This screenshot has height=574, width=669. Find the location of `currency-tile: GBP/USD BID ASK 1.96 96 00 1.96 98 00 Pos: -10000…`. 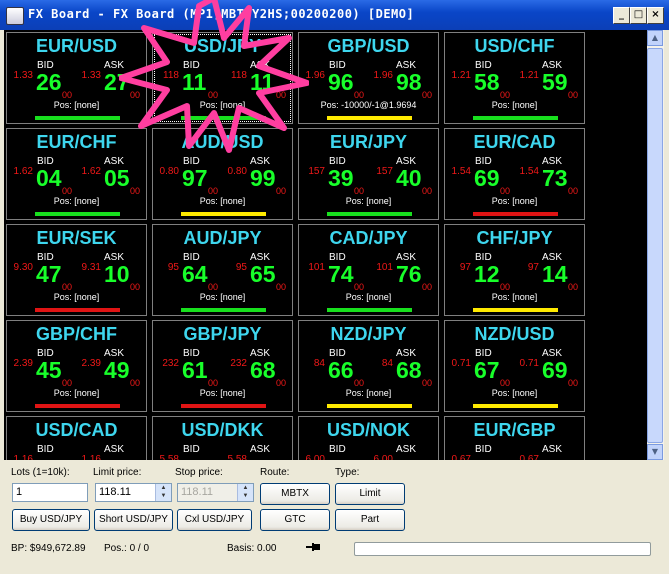

currency-tile: GBP/USD BID ASK 1.96 96 00 1.96 98 00 Pos: -10000… is located at coordinates (368, 78).